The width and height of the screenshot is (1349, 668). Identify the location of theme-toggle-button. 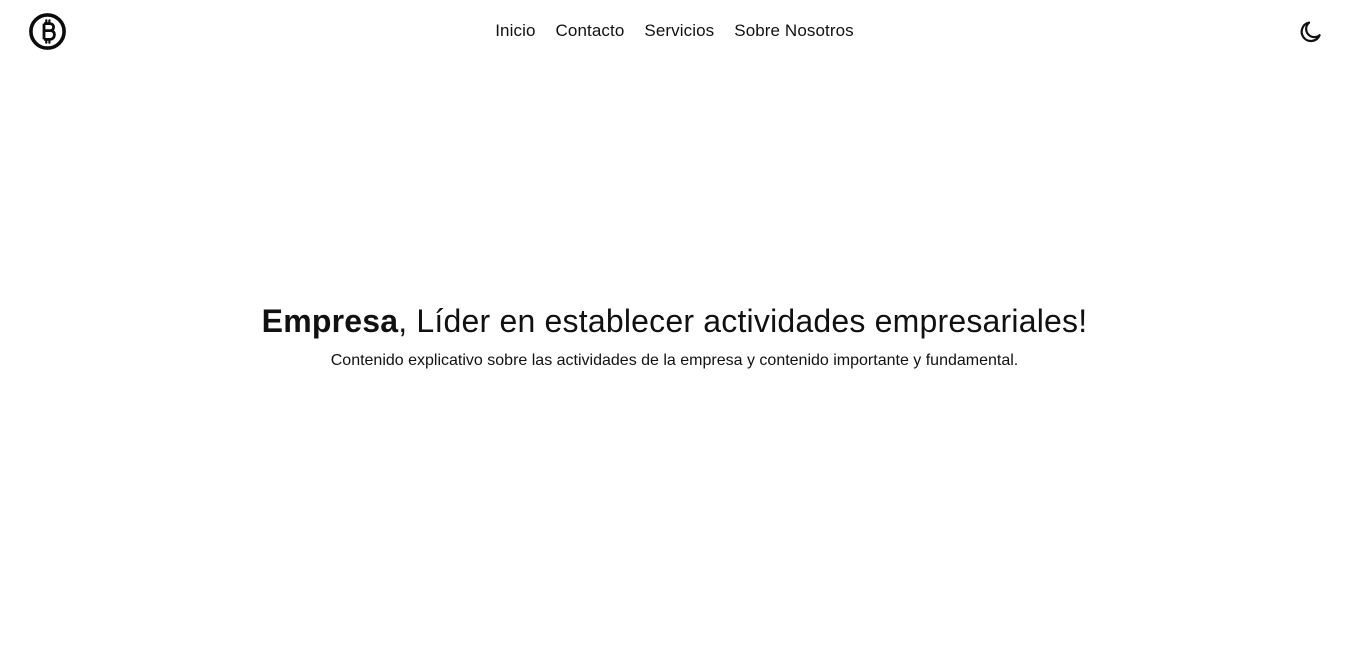
(1311, 32).